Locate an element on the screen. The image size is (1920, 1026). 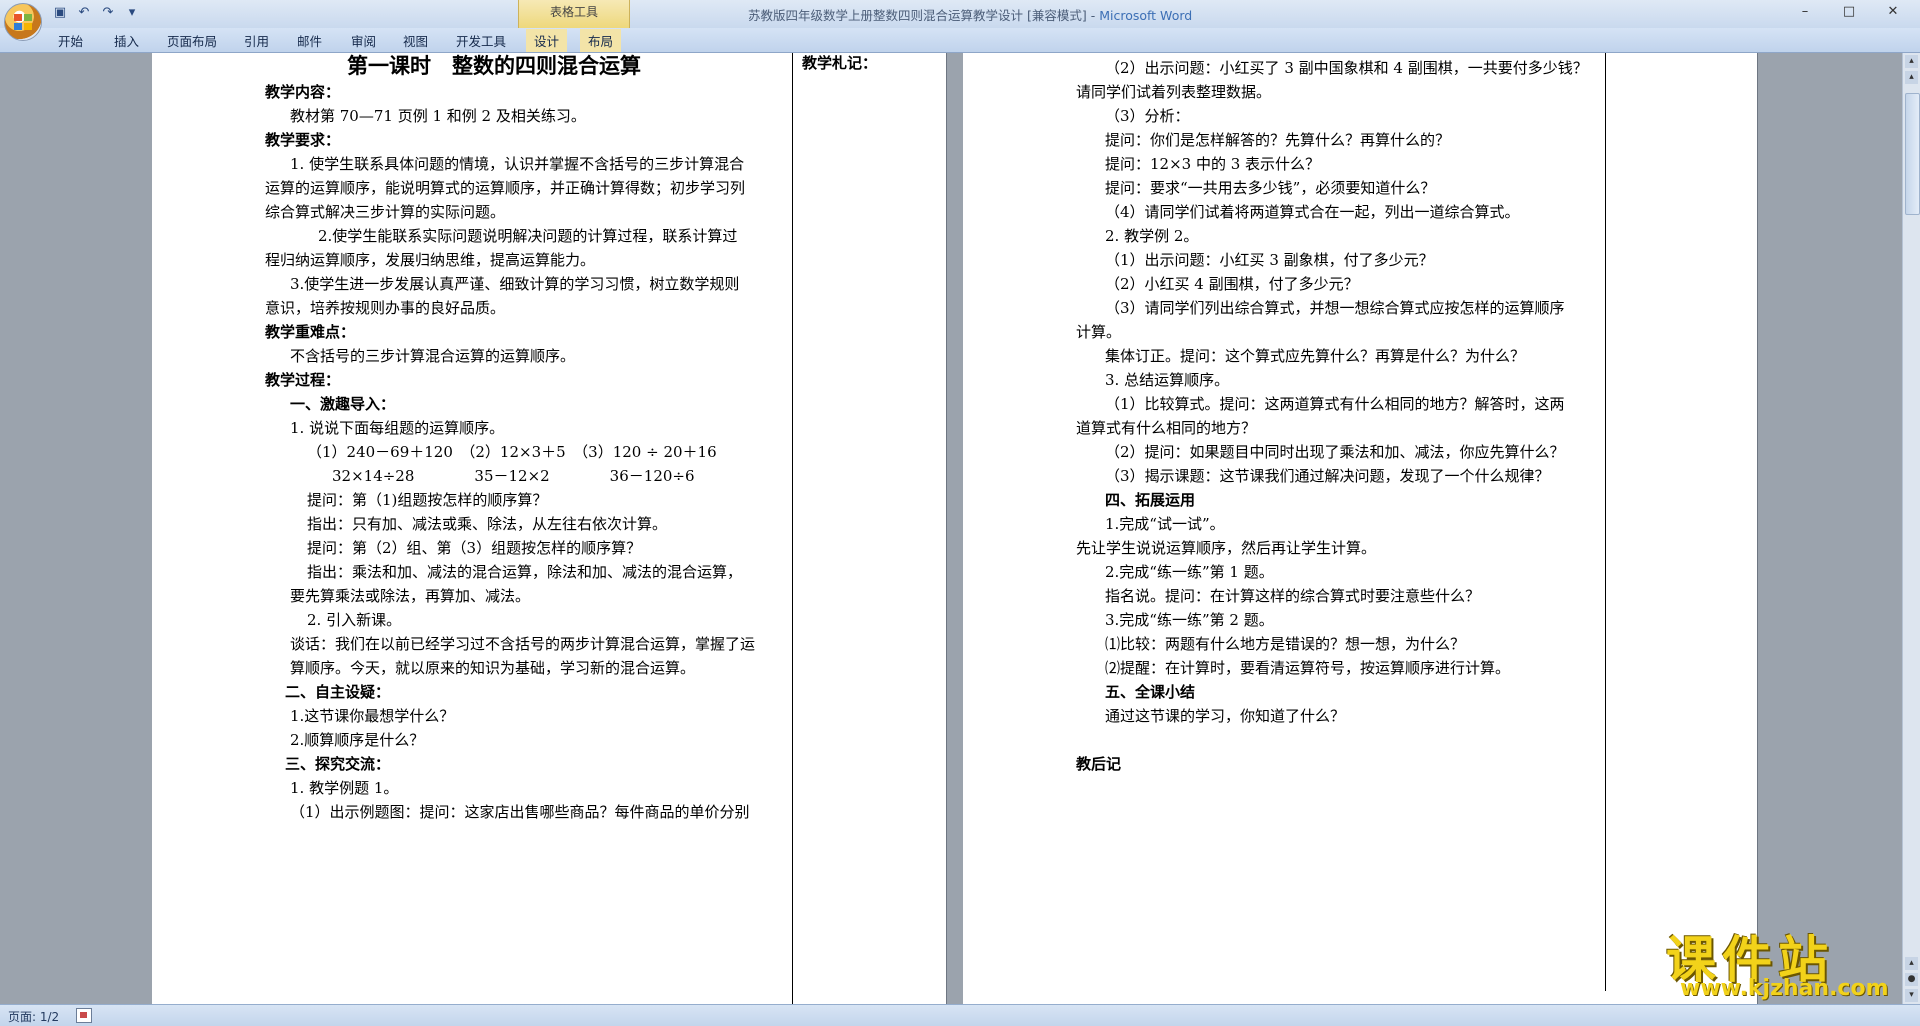
tab-page-layout: 页面布局 is located at coordinates (192, 40).